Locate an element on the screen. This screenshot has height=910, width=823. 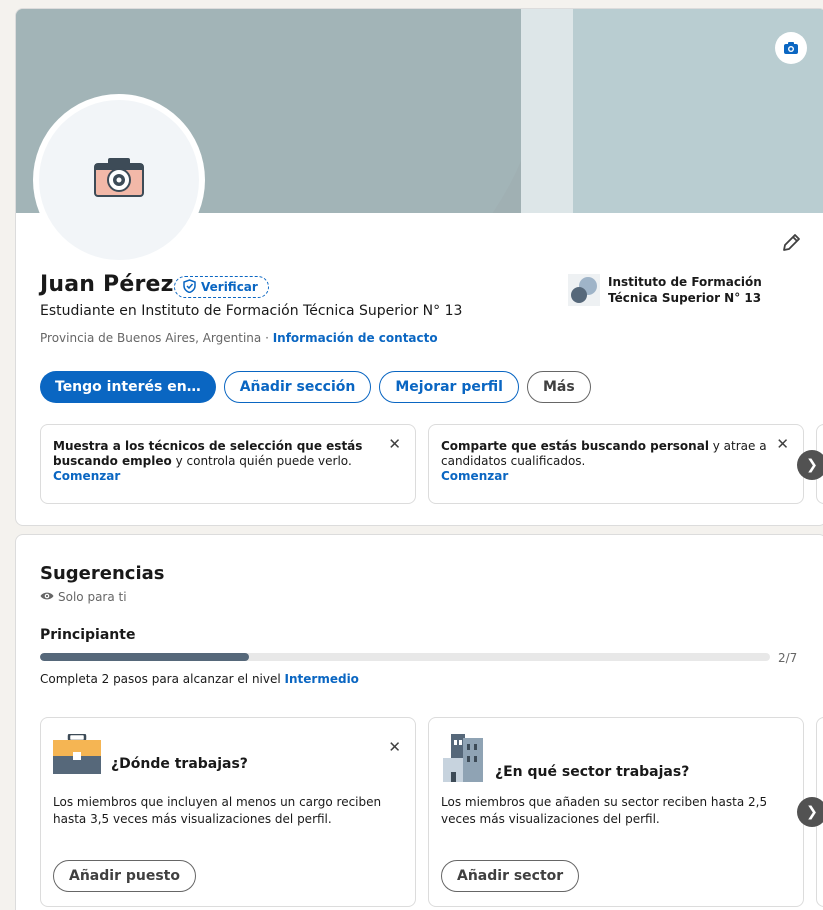
buildings-icon is located at coordinates (463, 760).